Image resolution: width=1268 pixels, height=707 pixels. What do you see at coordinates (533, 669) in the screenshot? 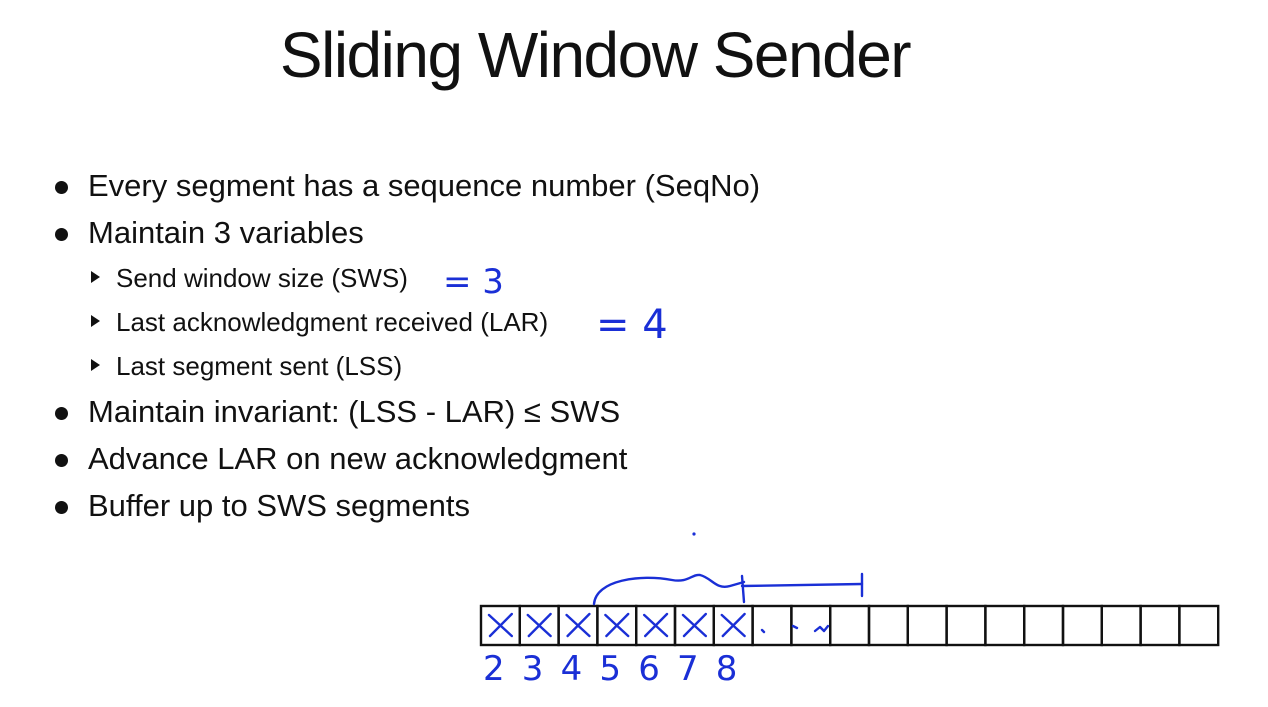
I see `segment-number: 3` at bounding box center [533, 669].